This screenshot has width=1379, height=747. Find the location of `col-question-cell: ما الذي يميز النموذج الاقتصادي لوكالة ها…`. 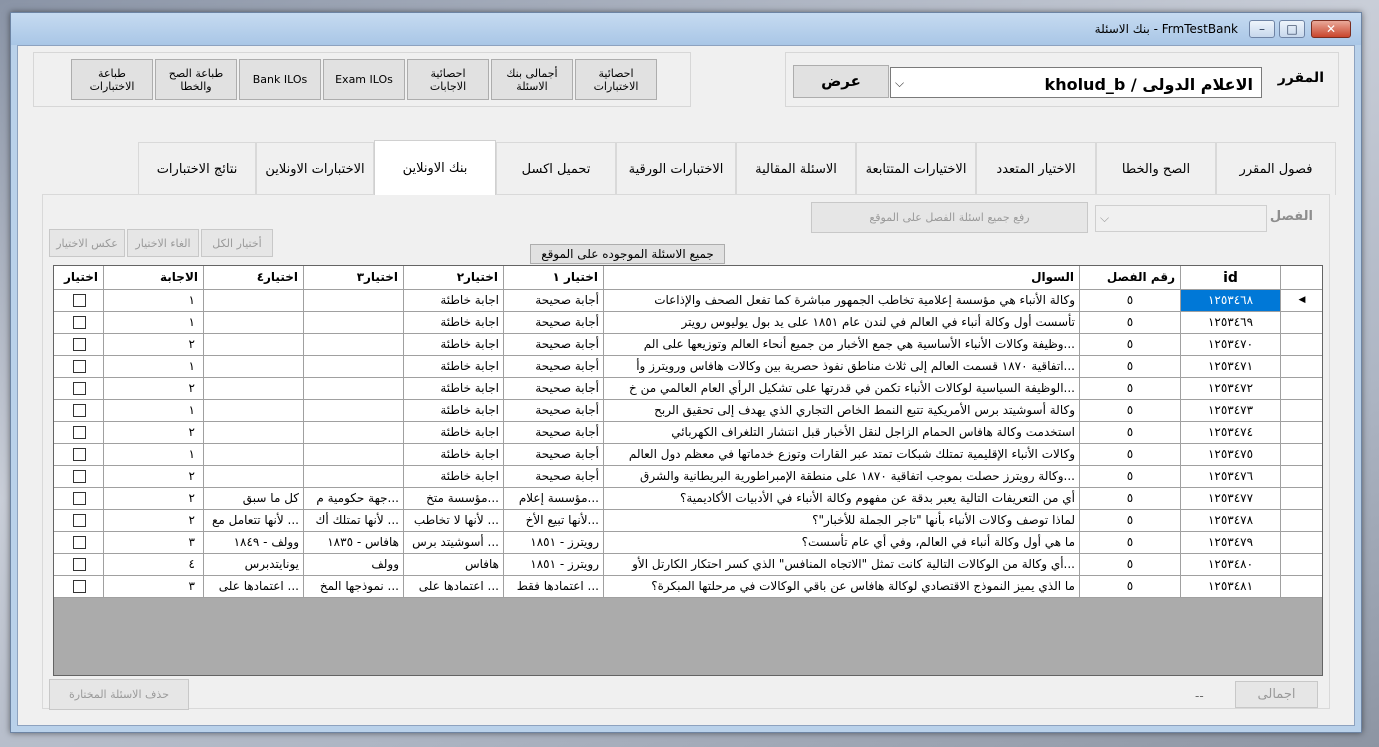

col-question-cell: ما الذي يميز النموذج الاقتصادي لوكالة ها… is located at coordinates (842, 587).